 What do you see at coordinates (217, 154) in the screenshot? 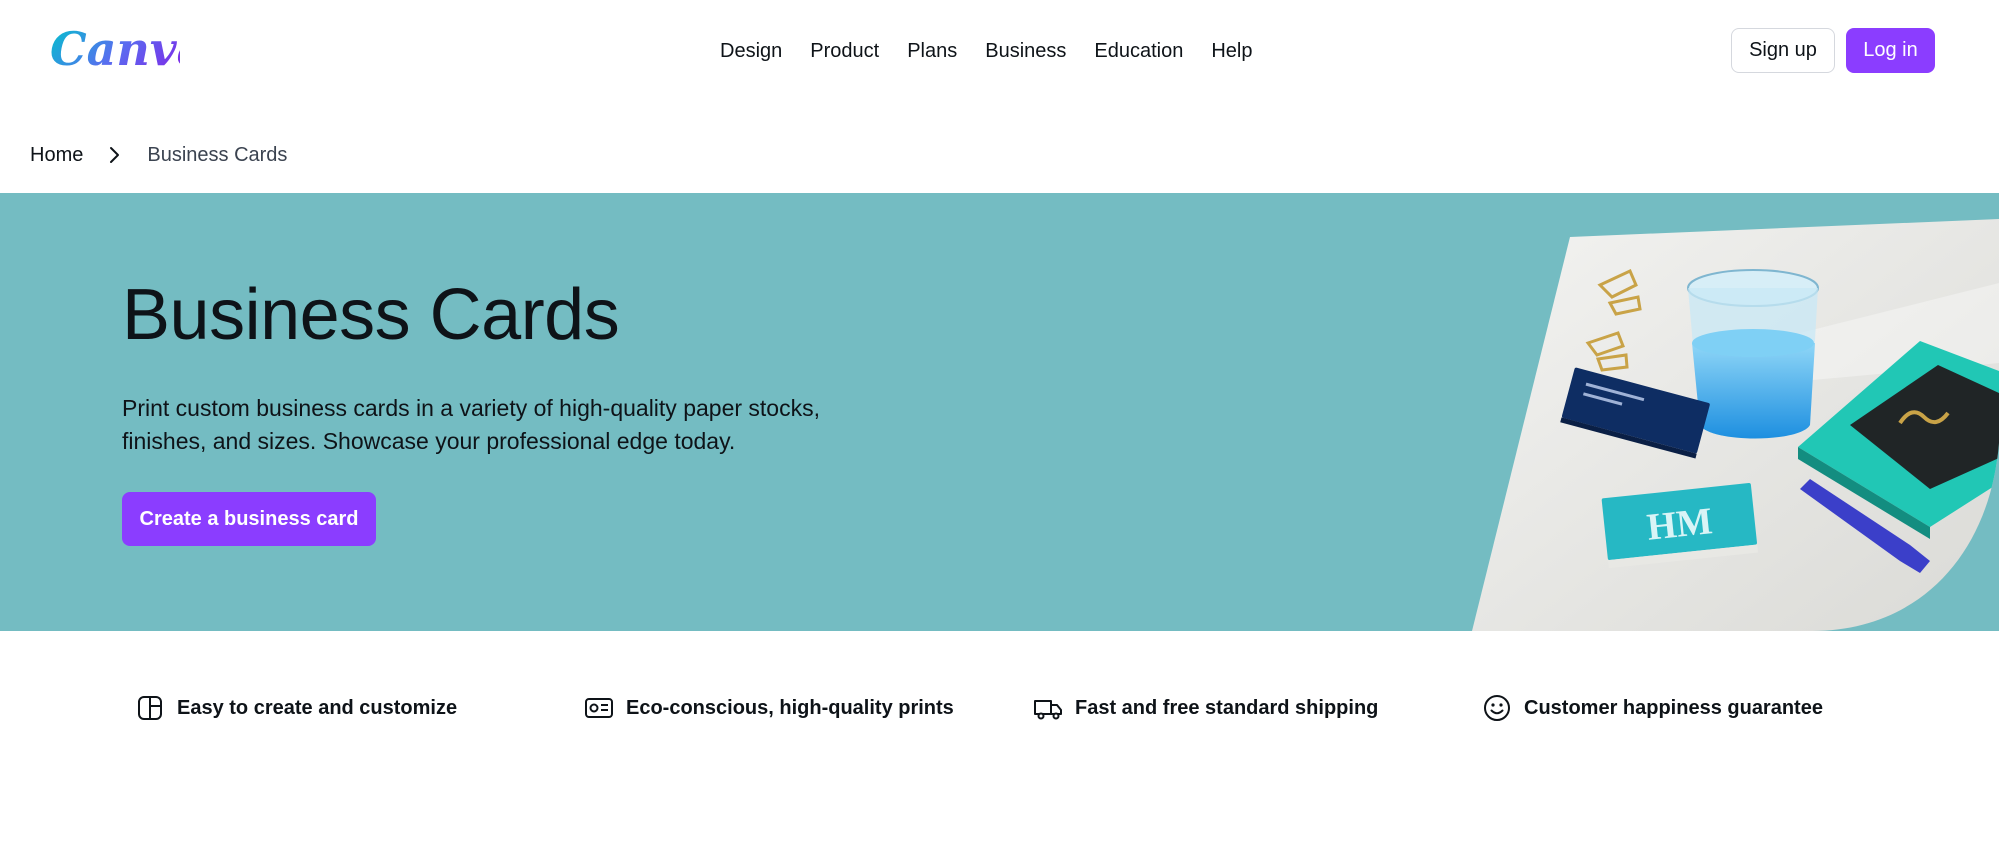
I see `breadcrumb-current: Business Cards` at bounding box center [217, 154].